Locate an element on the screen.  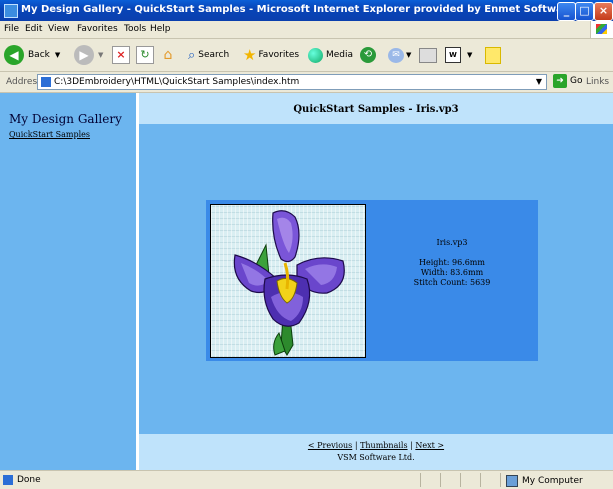
messenger-icon is located at coordinates (493, 55).